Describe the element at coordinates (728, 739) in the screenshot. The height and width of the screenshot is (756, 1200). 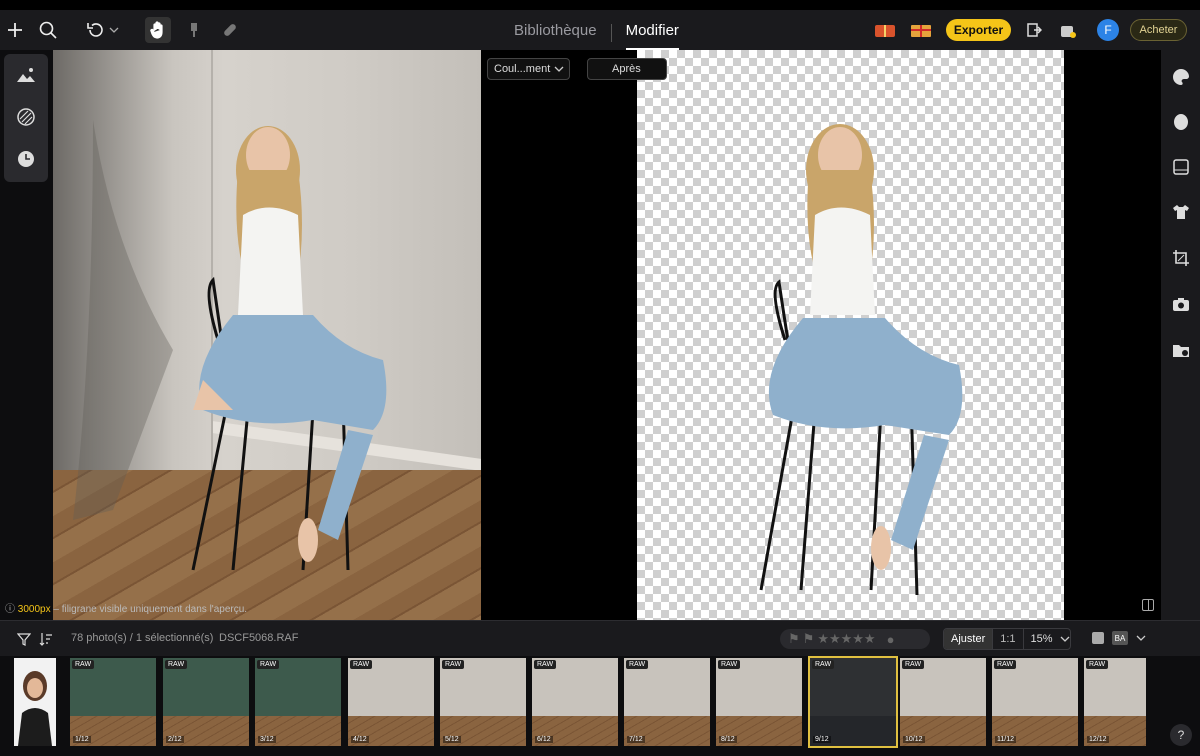
I see `thumb-index: 8/12` at that location.